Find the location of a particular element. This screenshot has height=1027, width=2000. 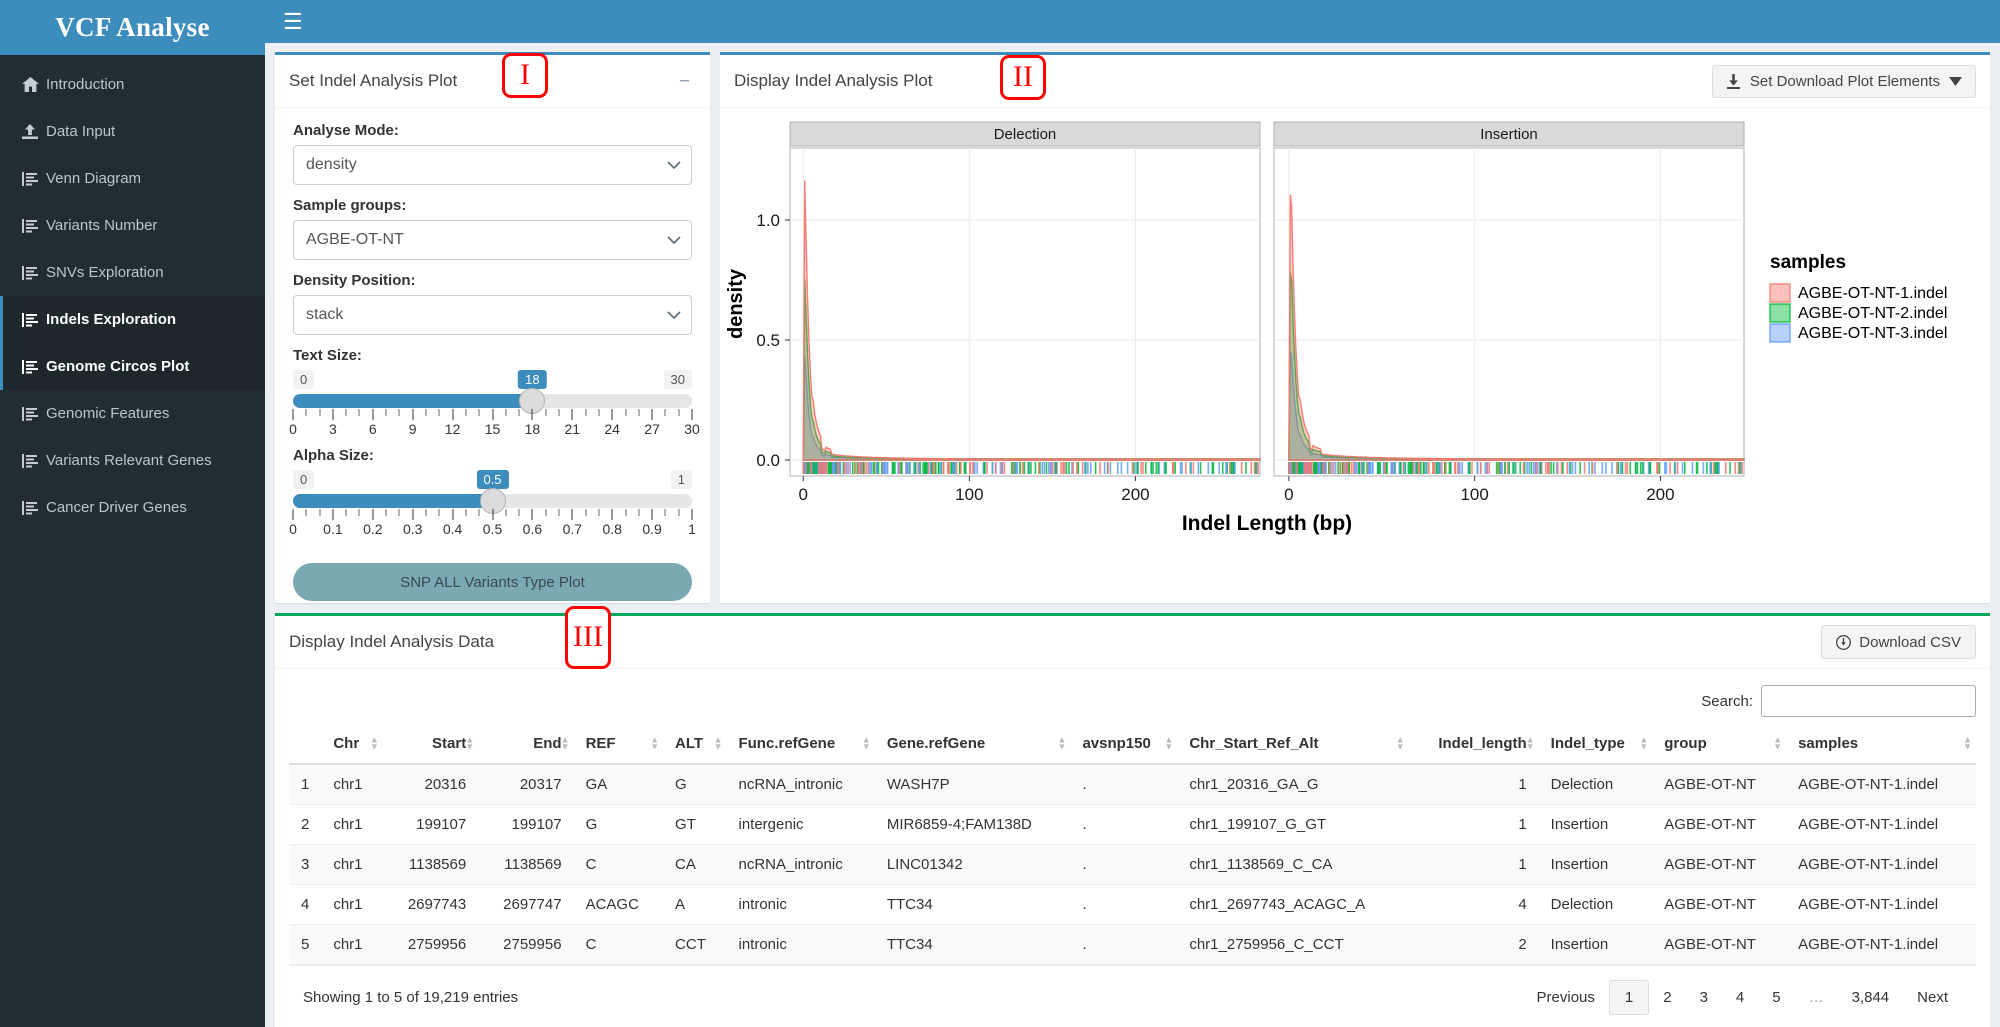

table-cell-samples: AGBE-OT-NT-1.indel is located at coordinates (1881, 784).